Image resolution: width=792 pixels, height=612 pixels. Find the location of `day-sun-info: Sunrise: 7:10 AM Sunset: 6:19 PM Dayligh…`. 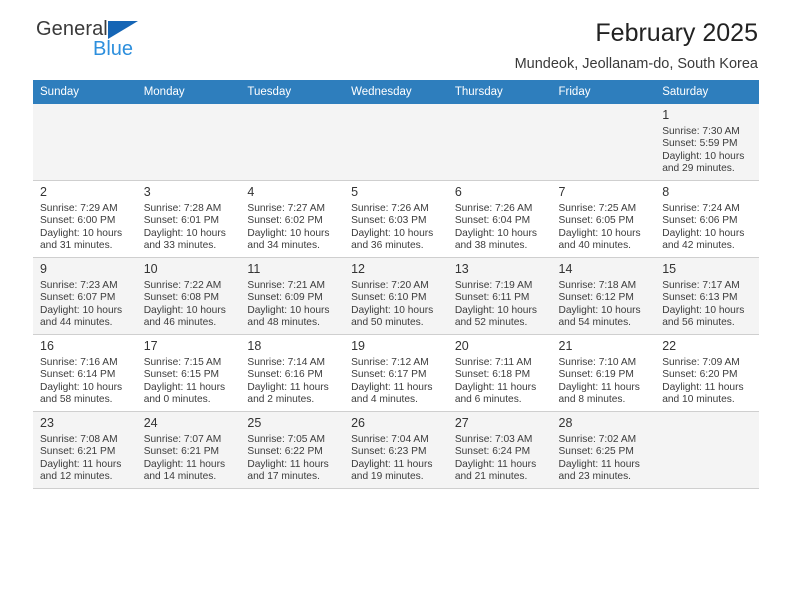

day-sun-info: Sunrise: 7:10 AM Sunset: 6:19 PM Dayligh… is located at coordinates (599, 381).